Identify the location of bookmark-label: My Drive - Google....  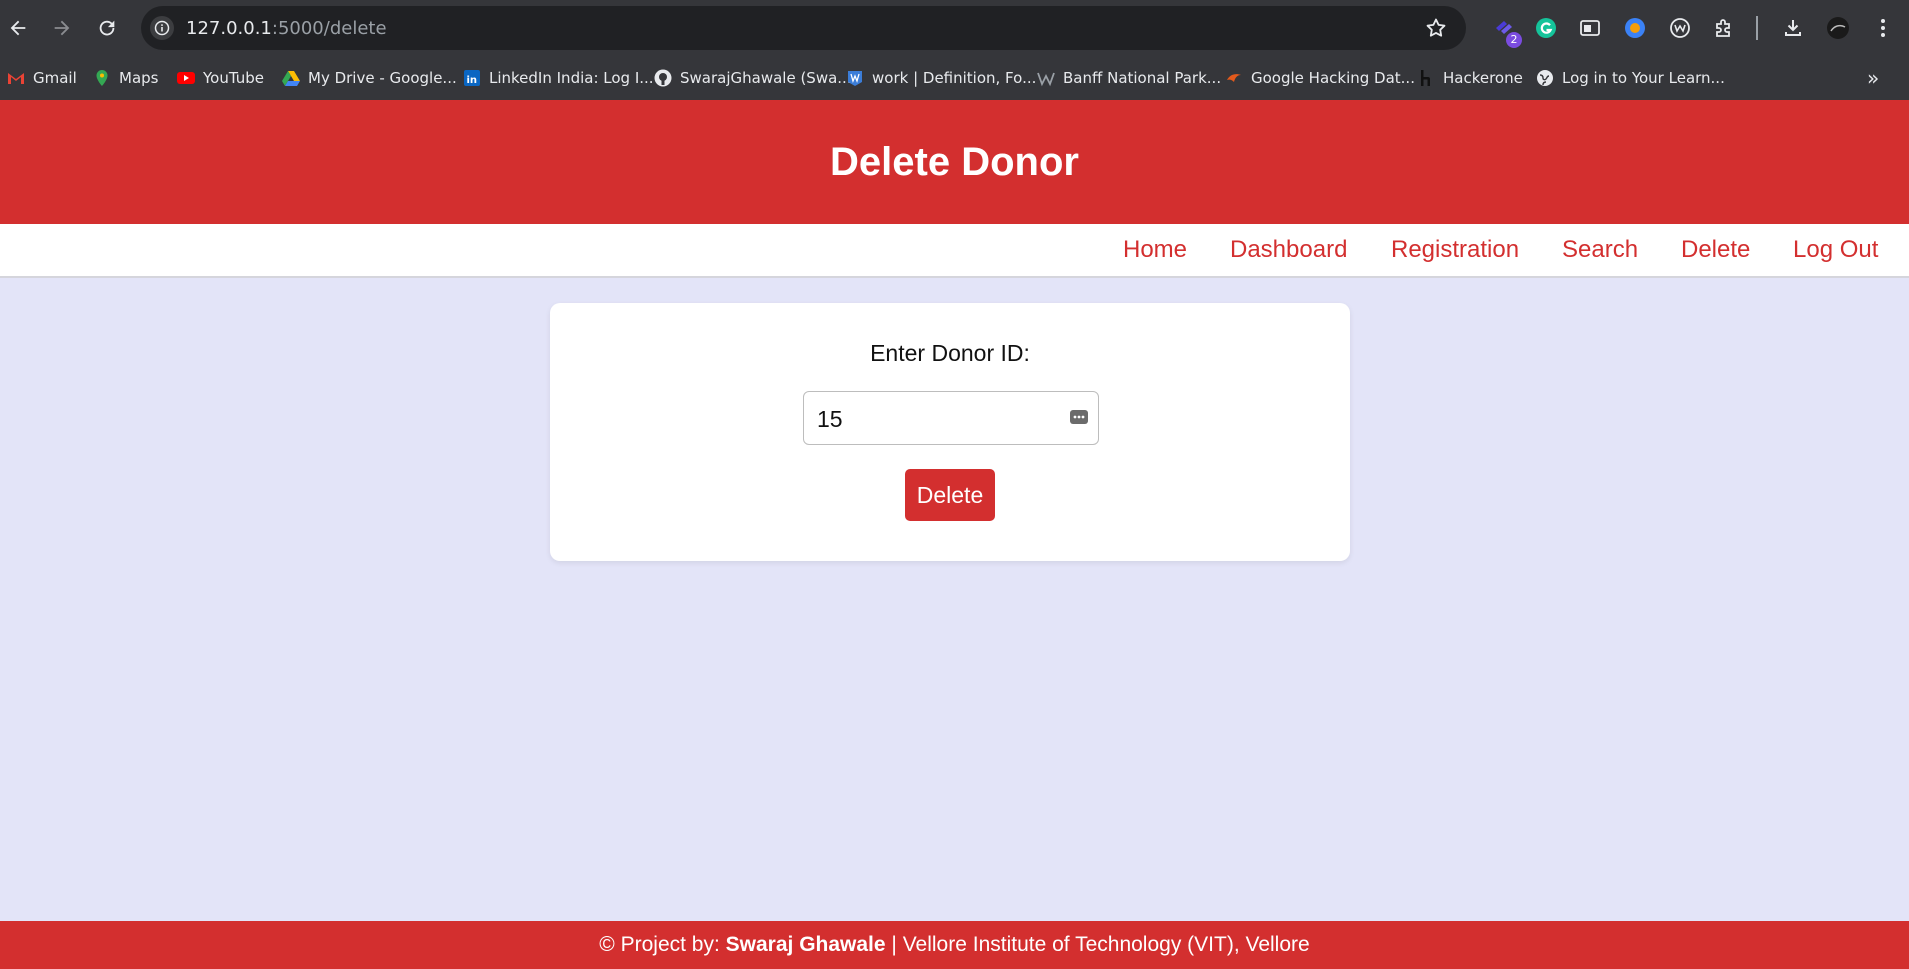
(382, 78).